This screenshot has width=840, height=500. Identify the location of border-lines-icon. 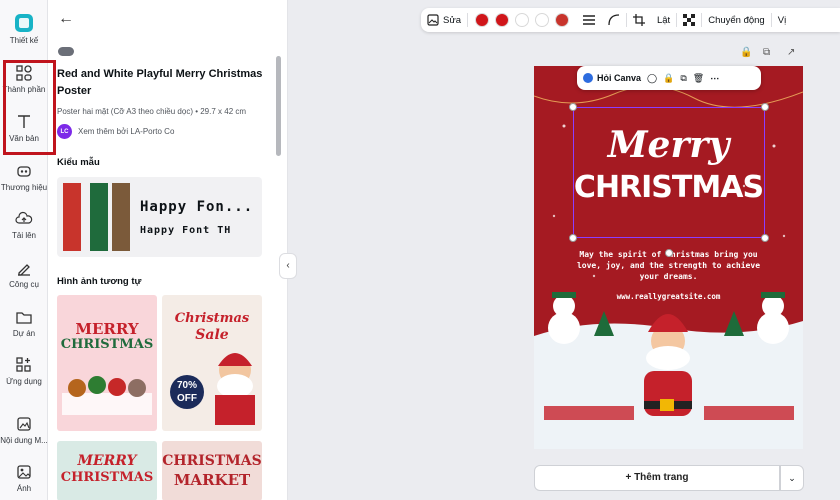
(588, 20).